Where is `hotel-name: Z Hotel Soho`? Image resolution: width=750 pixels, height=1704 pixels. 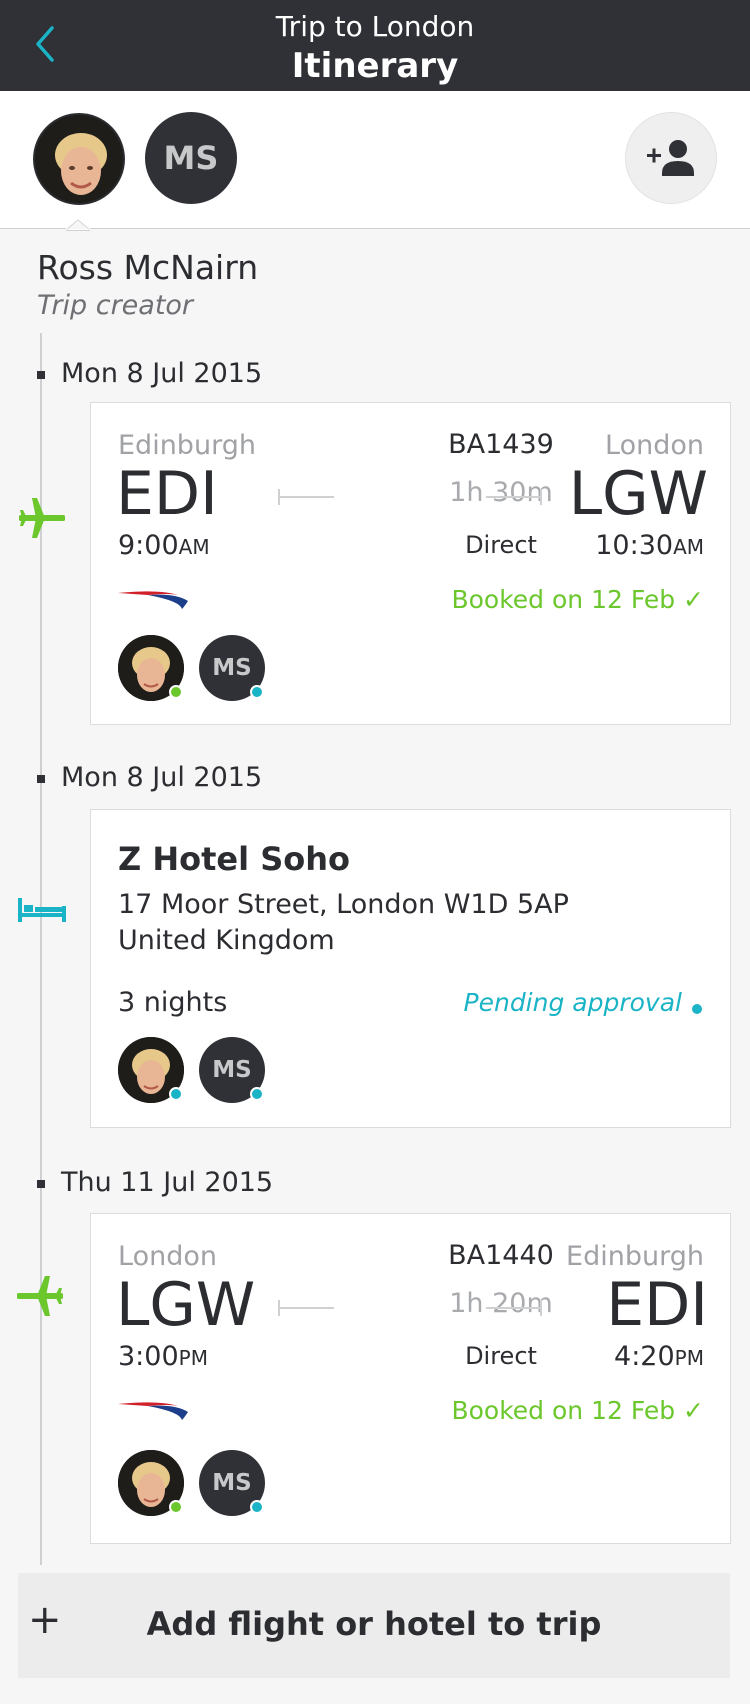 hotel-name: Z Hotel Soho is located at coordinates (234, 859).